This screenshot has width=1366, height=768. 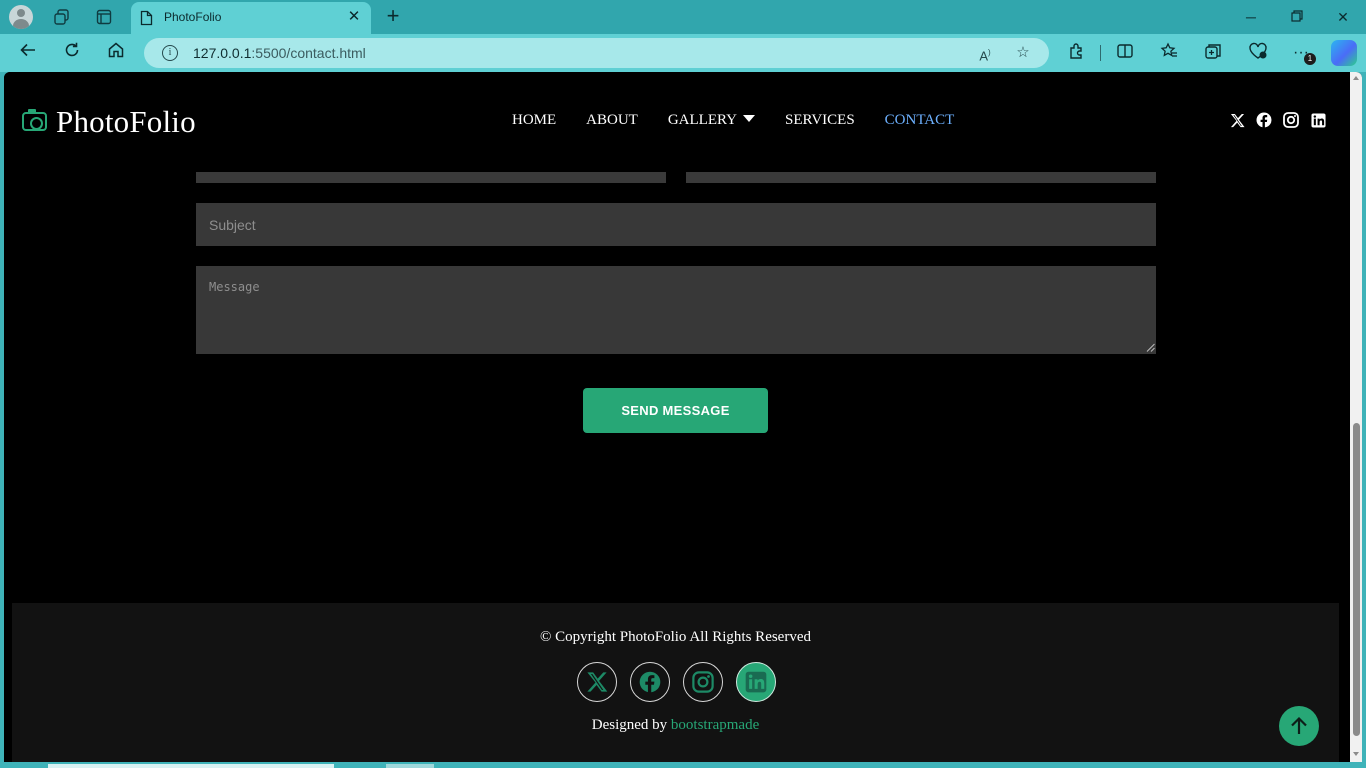 What do you see at coordinates (34, 120) in the screenshot?
I see `camera-icon` at bounding box center [34, 120].